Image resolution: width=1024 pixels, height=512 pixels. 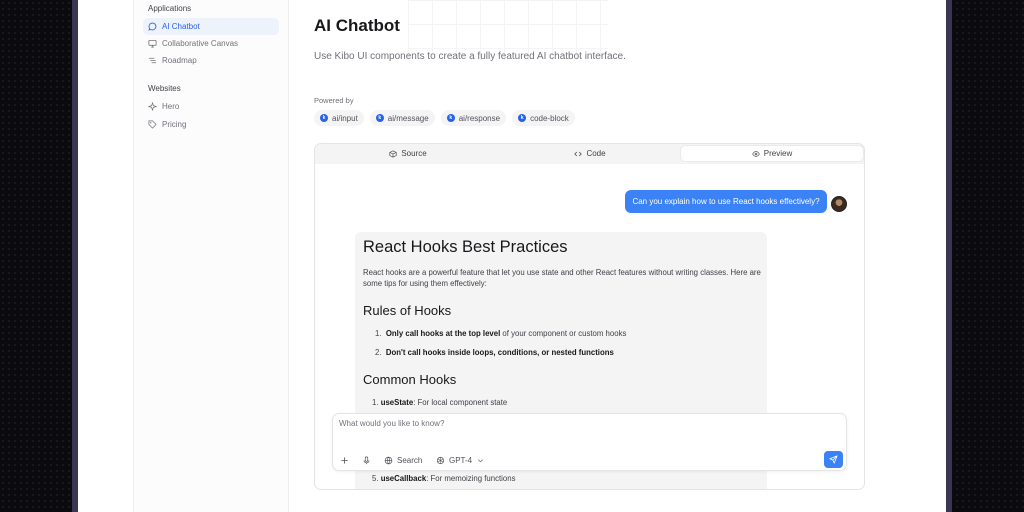 What do you see at coordinates (443, 333) in the screenshot?
I see `list-item-bold: Only call hooks at the top level` at bounding box center [443, 333].